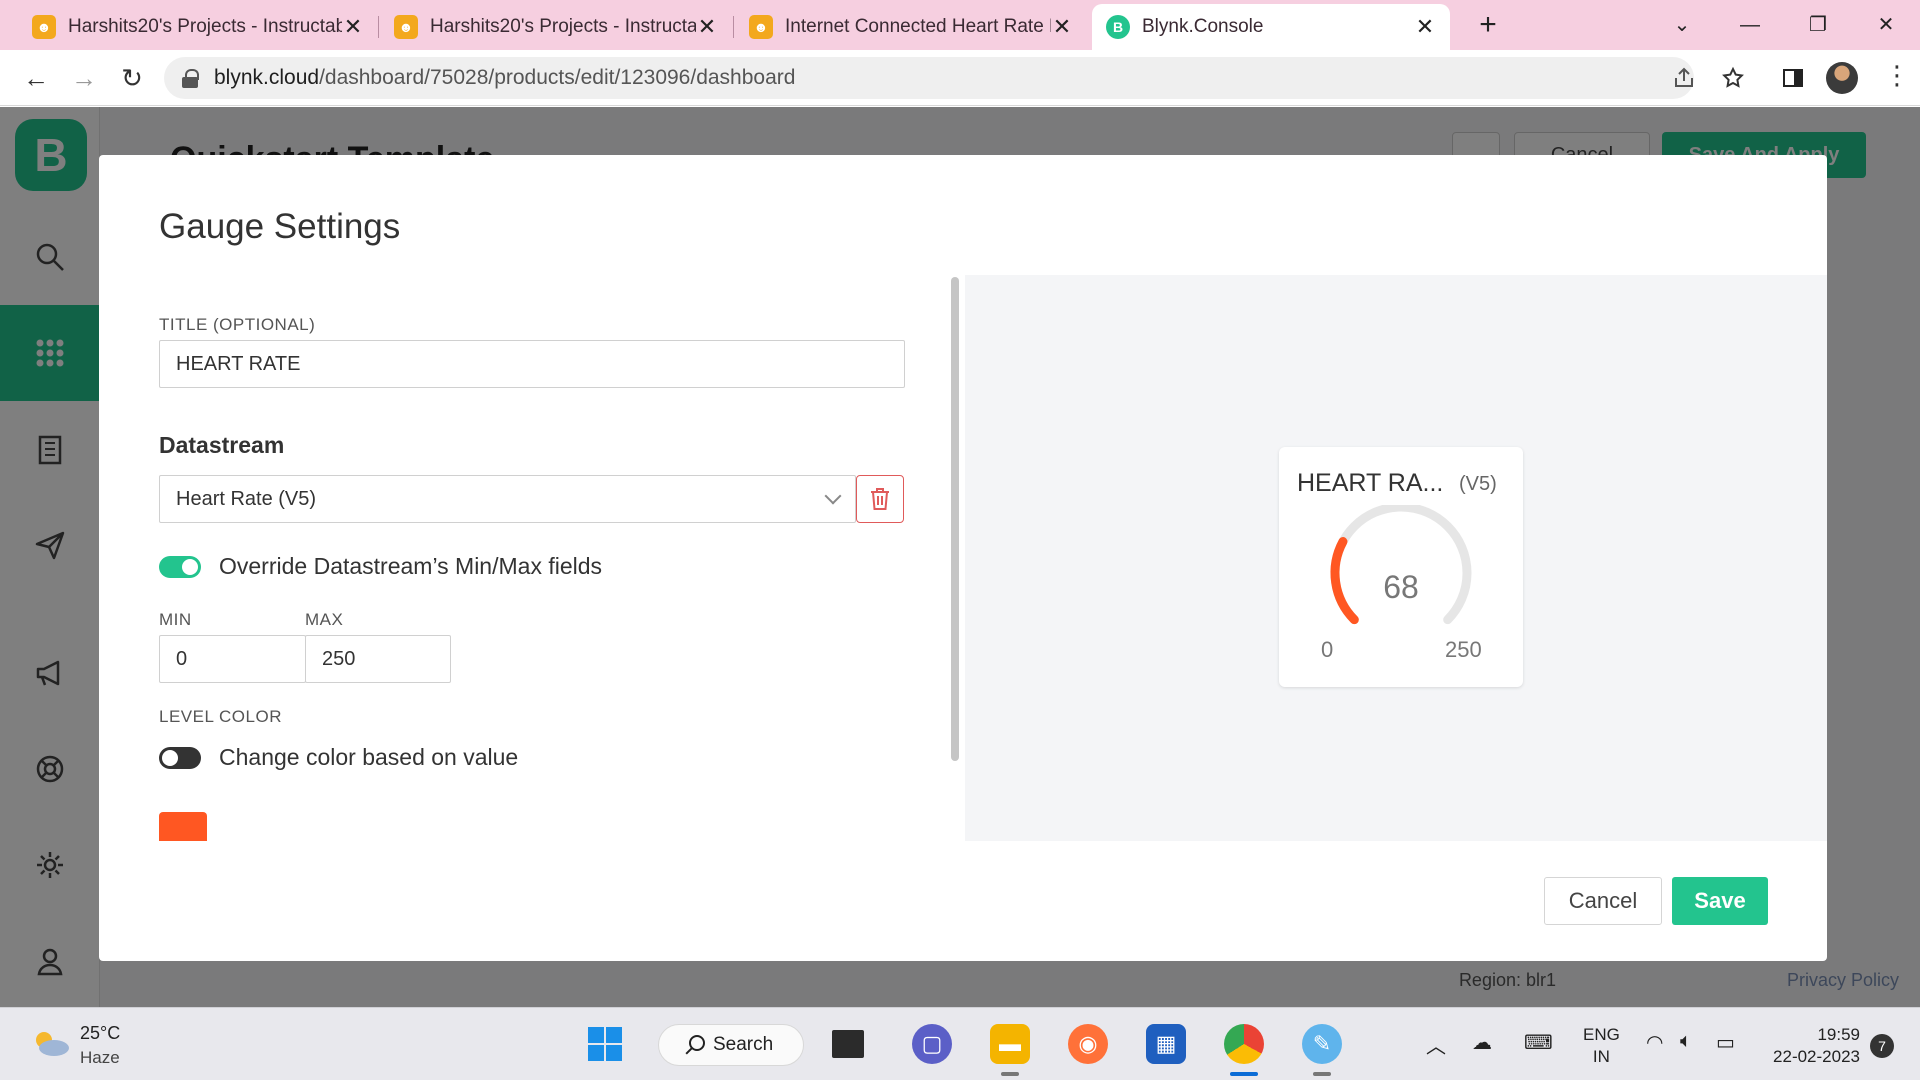  Describe the element at coordinates (1478, 484) in the screenshot. I see `widget-pin: (V5)` at that location.